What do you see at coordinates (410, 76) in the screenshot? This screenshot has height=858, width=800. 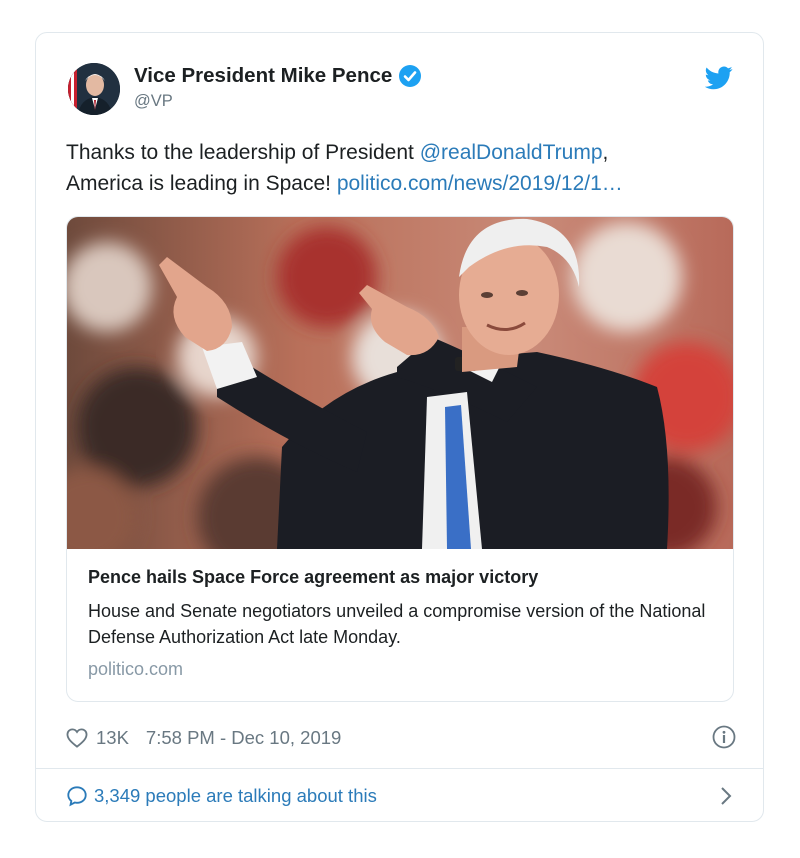 I see `verified-badge-icon` at bounding box center [410, 76].